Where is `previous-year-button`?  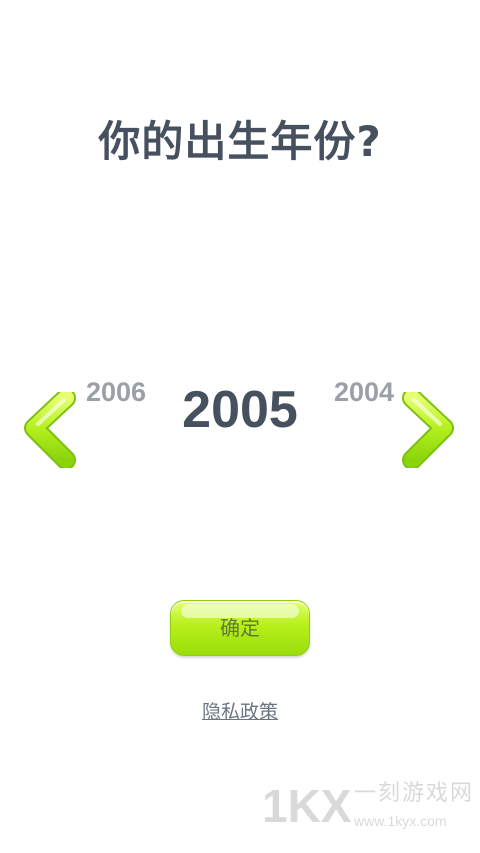
previous-year-button is located at coordinates (50, 430).